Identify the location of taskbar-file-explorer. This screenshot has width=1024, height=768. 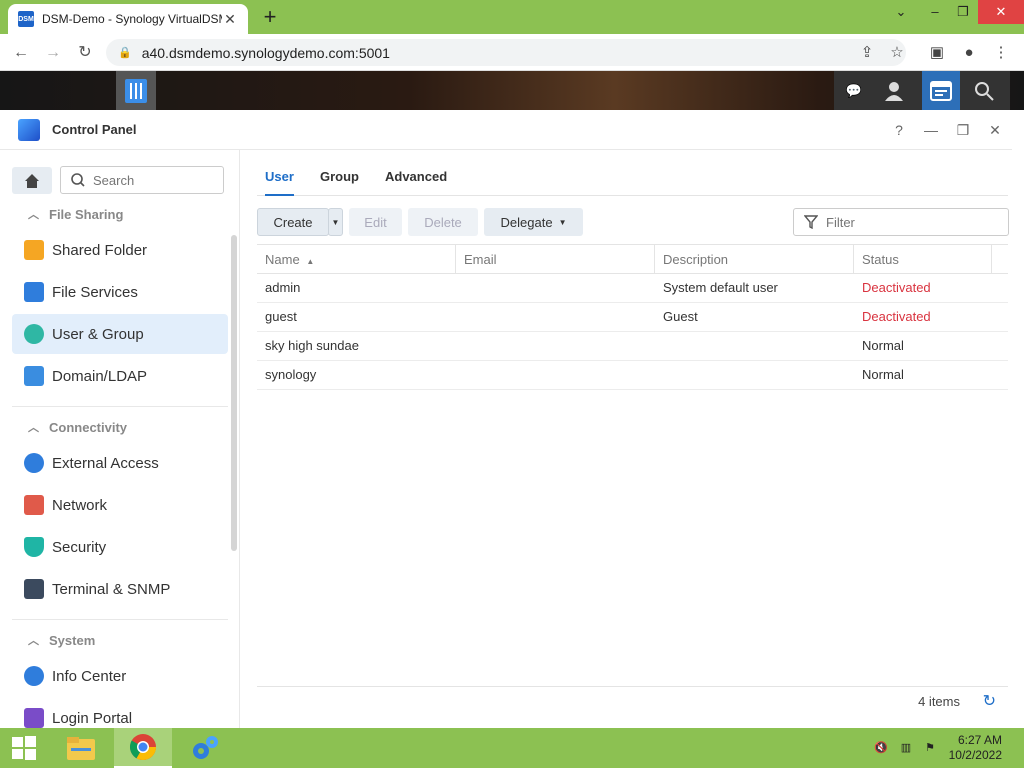
(81, 748).